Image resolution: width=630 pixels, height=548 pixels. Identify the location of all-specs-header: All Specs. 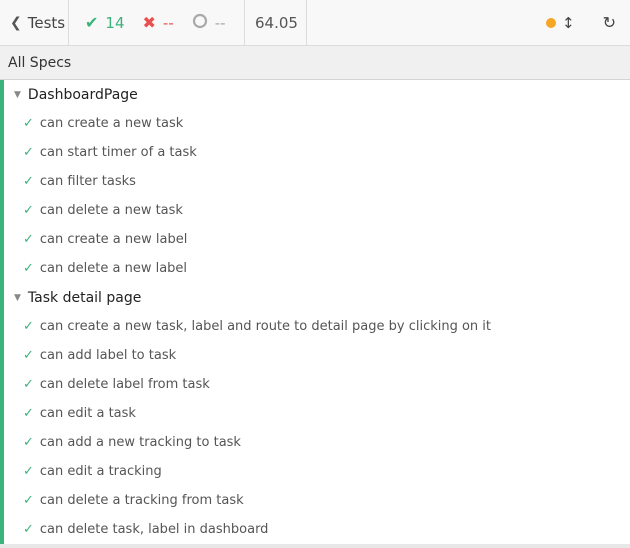
(315, 63).